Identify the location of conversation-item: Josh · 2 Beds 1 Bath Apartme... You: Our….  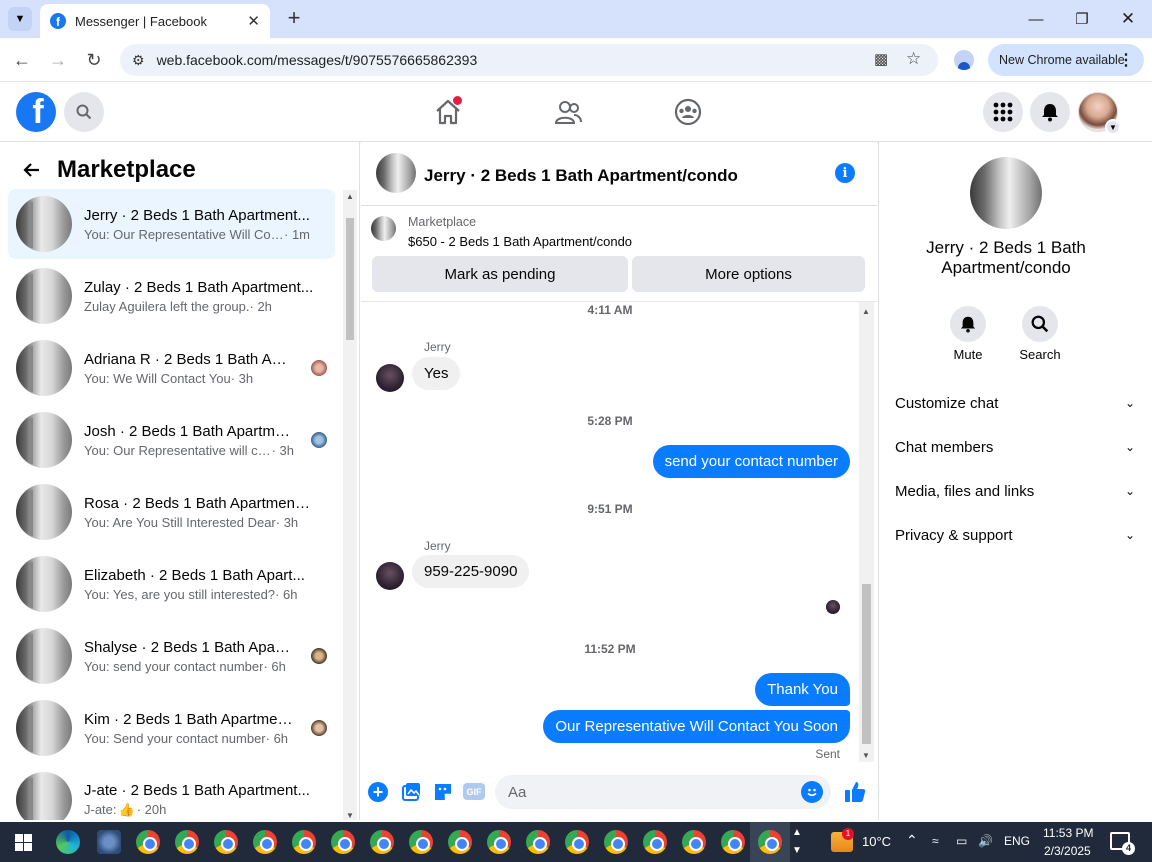
(171, 440).